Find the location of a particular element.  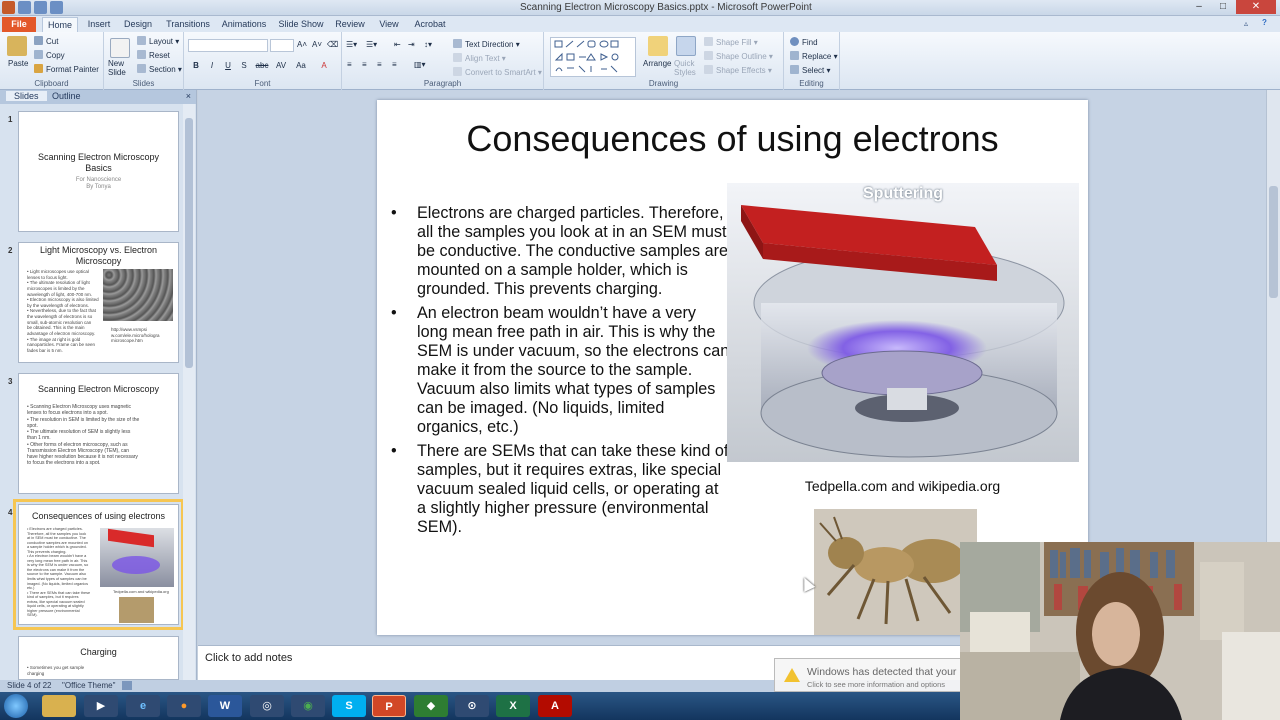

tab-slide-show: Slide Show is located at coordinates (301, 24).